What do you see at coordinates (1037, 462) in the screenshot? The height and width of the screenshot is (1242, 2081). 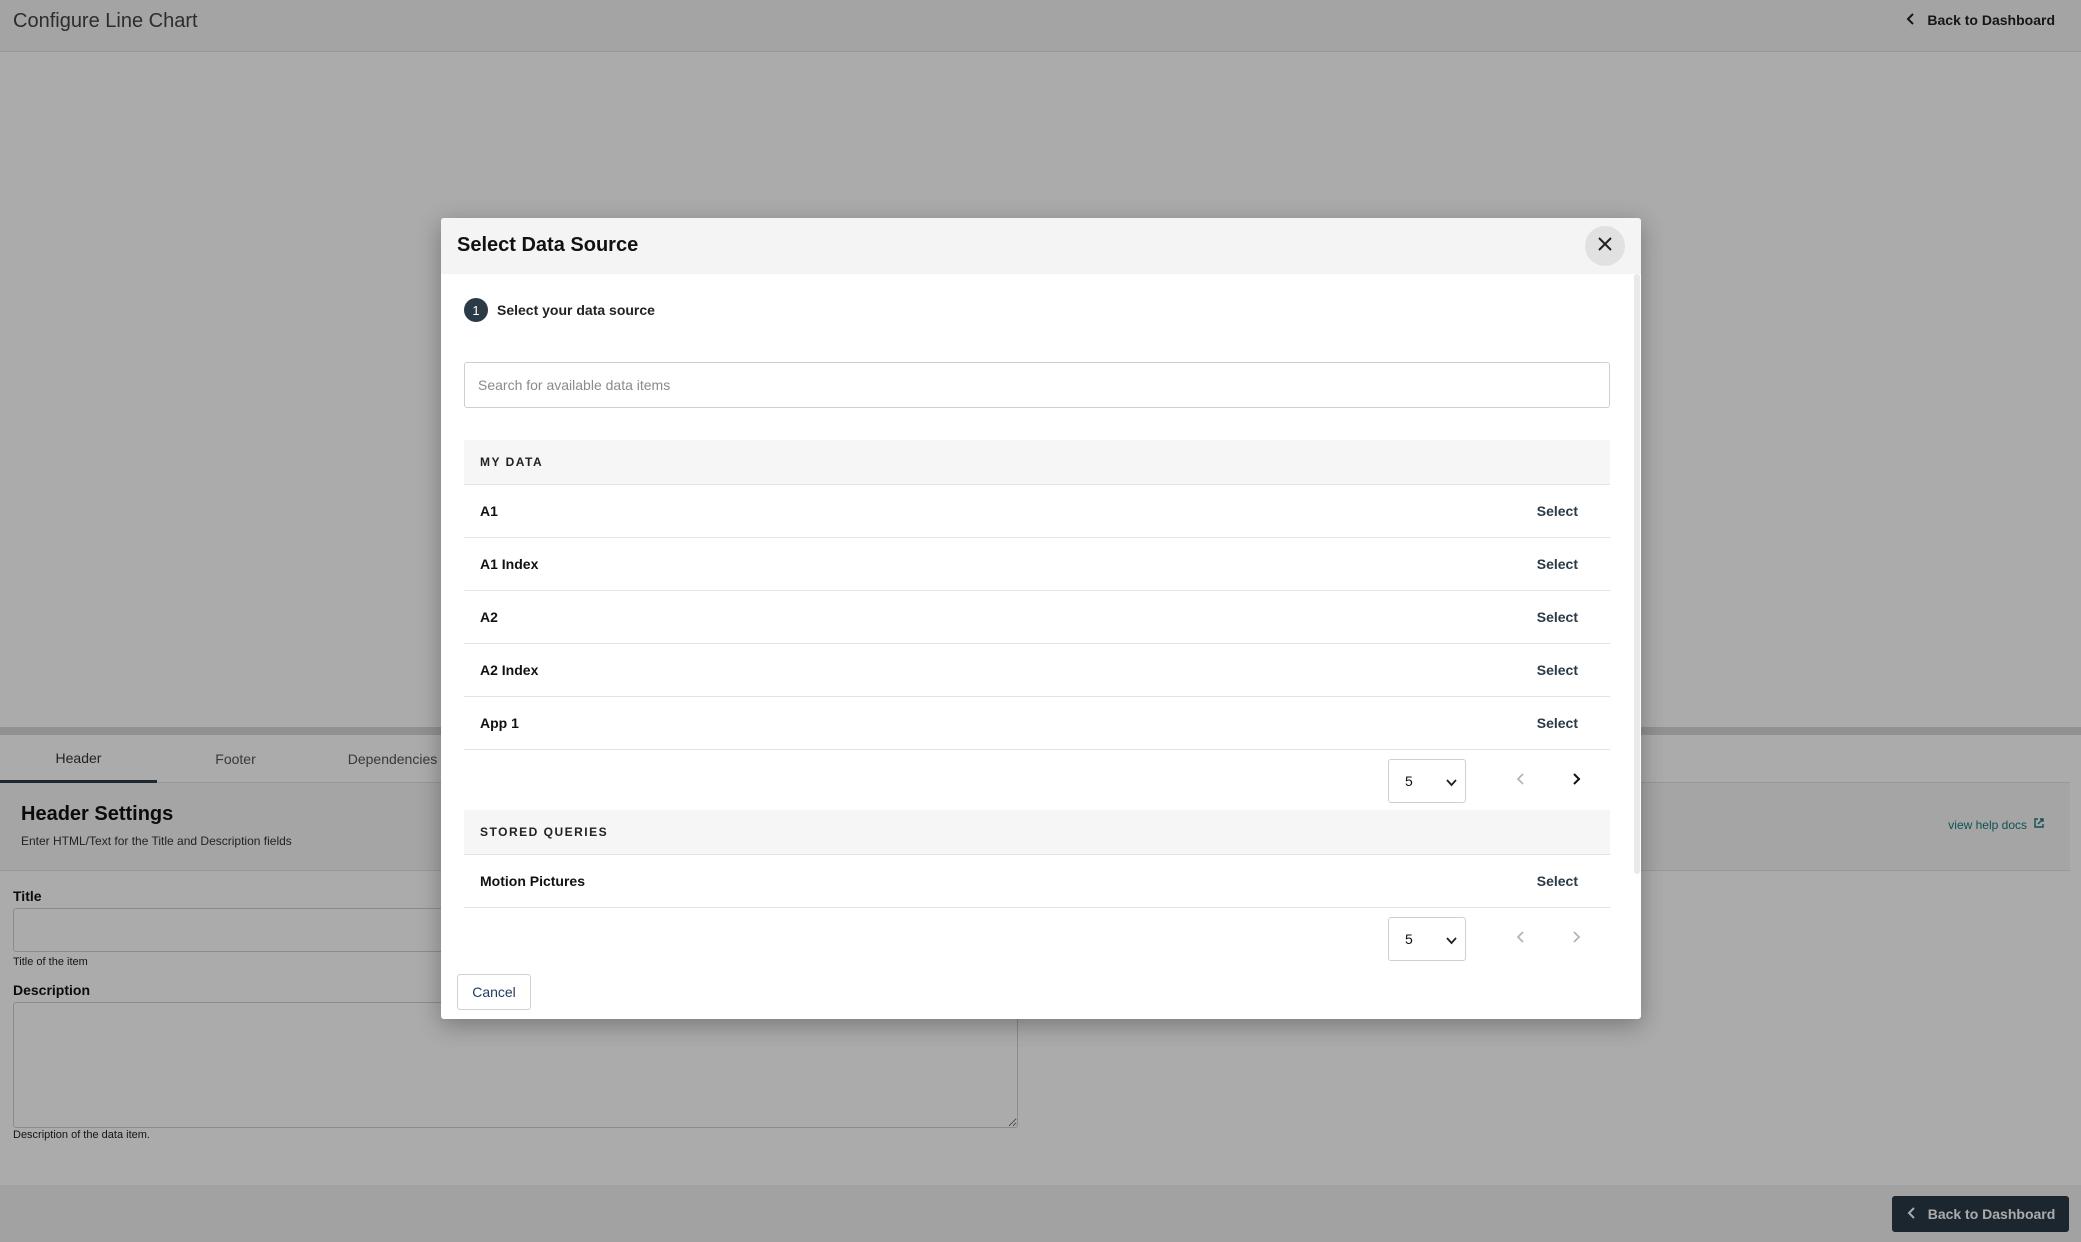 I see `my-data-section-header: MY DATA` at bounding box center [1037, 462].